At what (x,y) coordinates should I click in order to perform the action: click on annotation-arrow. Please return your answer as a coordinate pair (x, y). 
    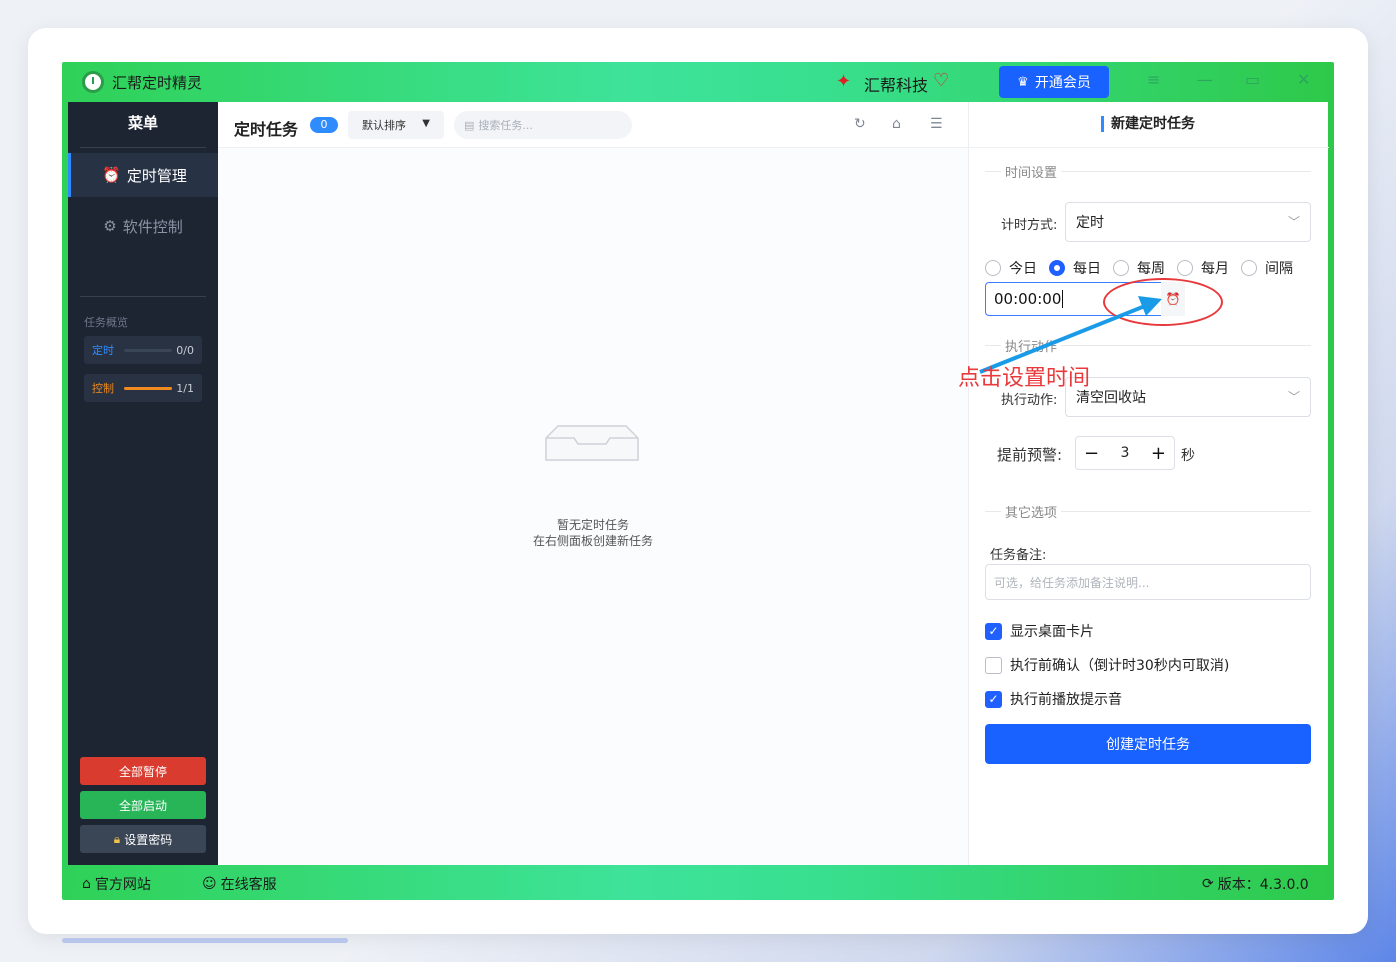
    Looking at the image, I should click on (1070, 335).